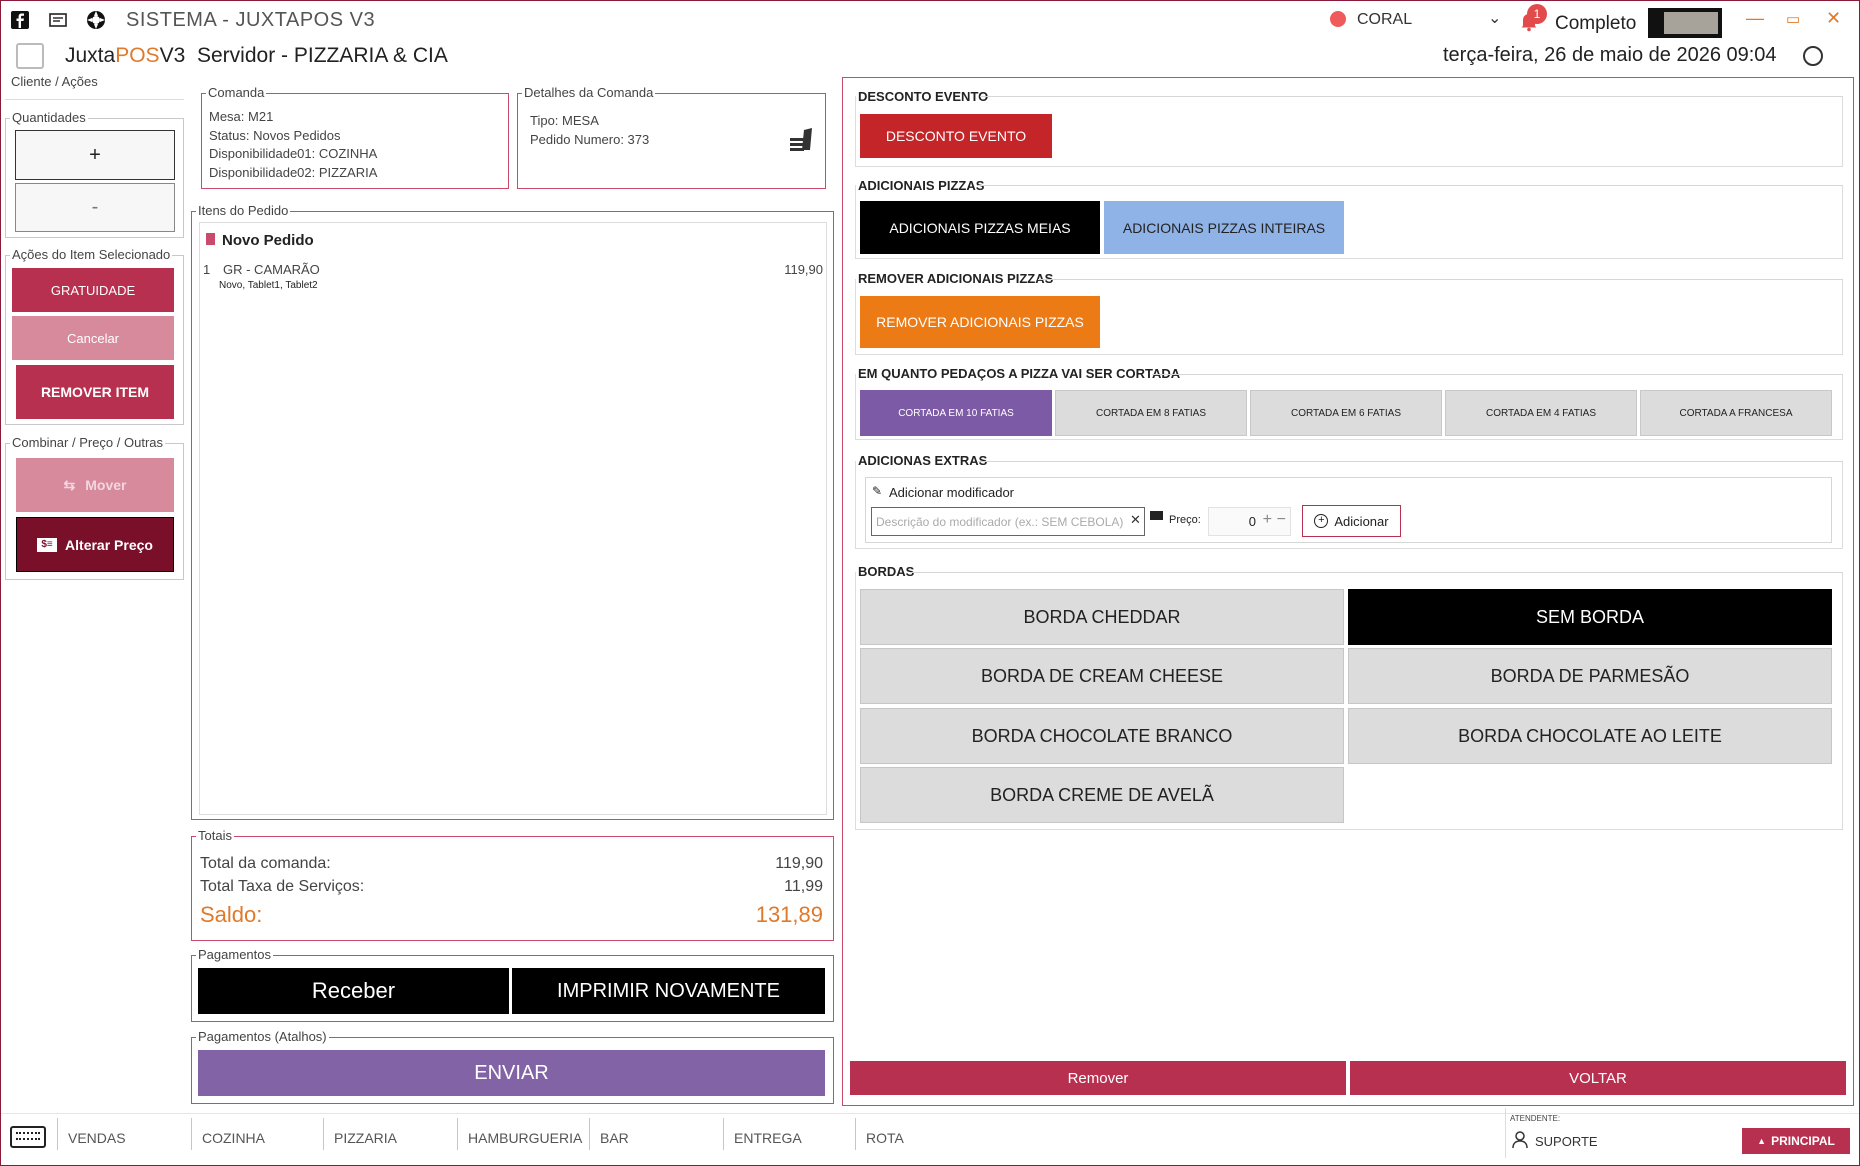  What do you see at coordinates (511, 1073) in the screenshot?
I see `enviar-button: ENVIAR` at bounding box center [511, 1073].